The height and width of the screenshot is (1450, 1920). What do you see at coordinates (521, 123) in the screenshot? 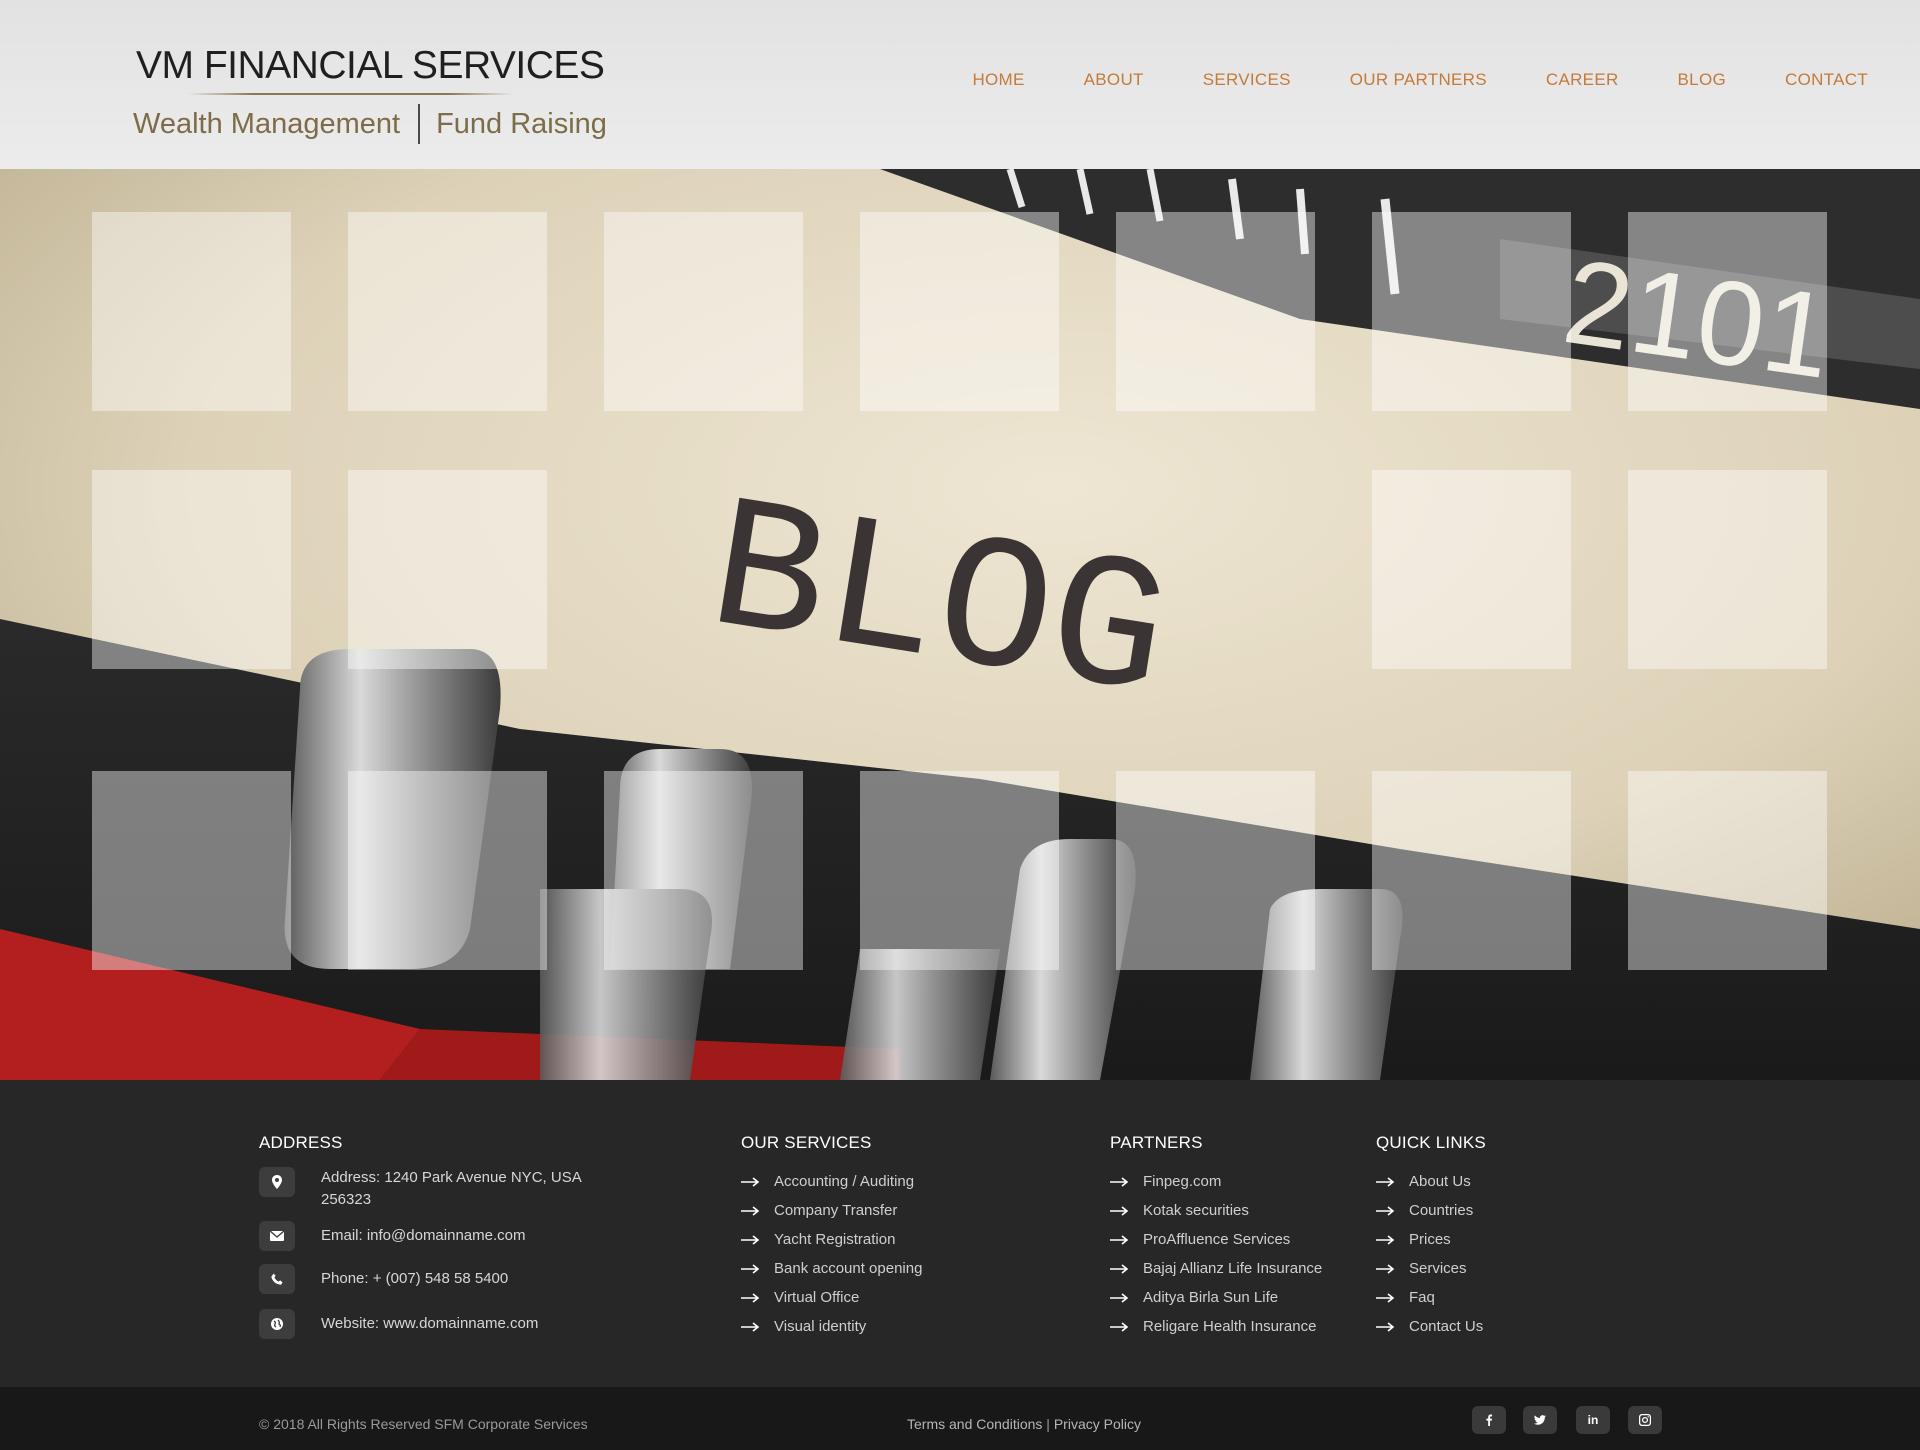
I see `tagline-right: Fund Raising` at bounding box center [521, 123].